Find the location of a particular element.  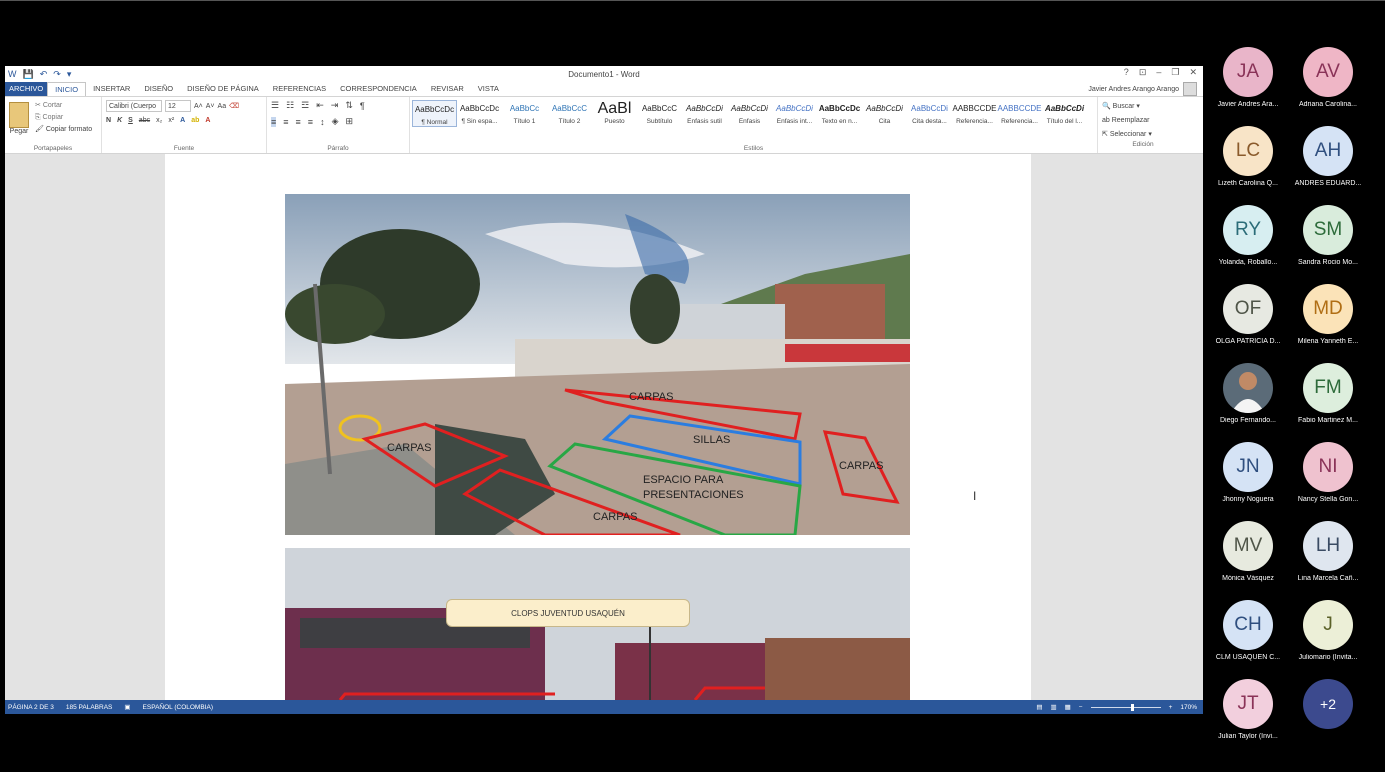

subscript-icon: x₂ is located at coordinates (159, 120).